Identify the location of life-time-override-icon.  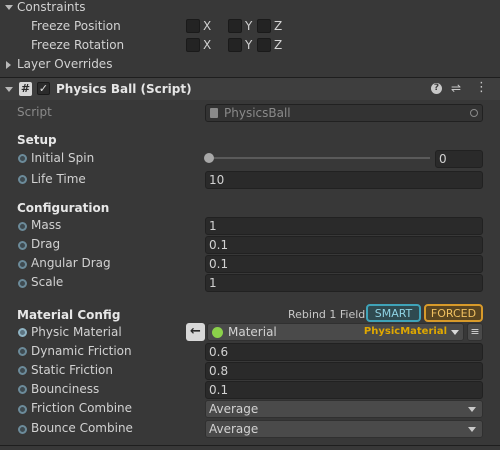
(22, 179).